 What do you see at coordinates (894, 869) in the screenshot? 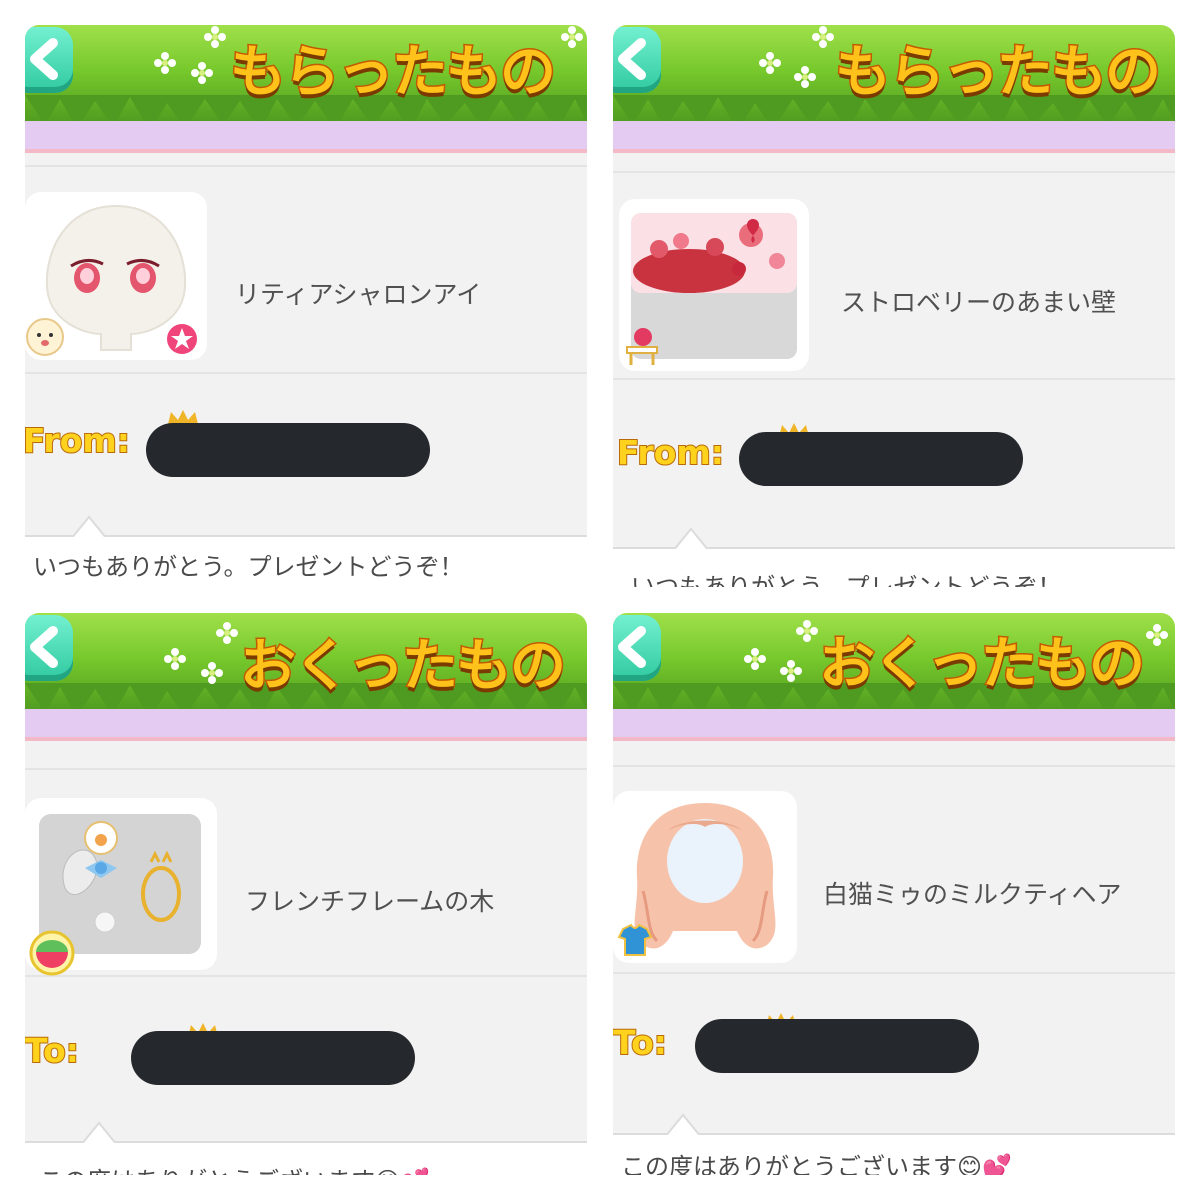
I see `gift-item-row: 白猫ミゥのミルクティヘア` at bounding box center [894, 869].